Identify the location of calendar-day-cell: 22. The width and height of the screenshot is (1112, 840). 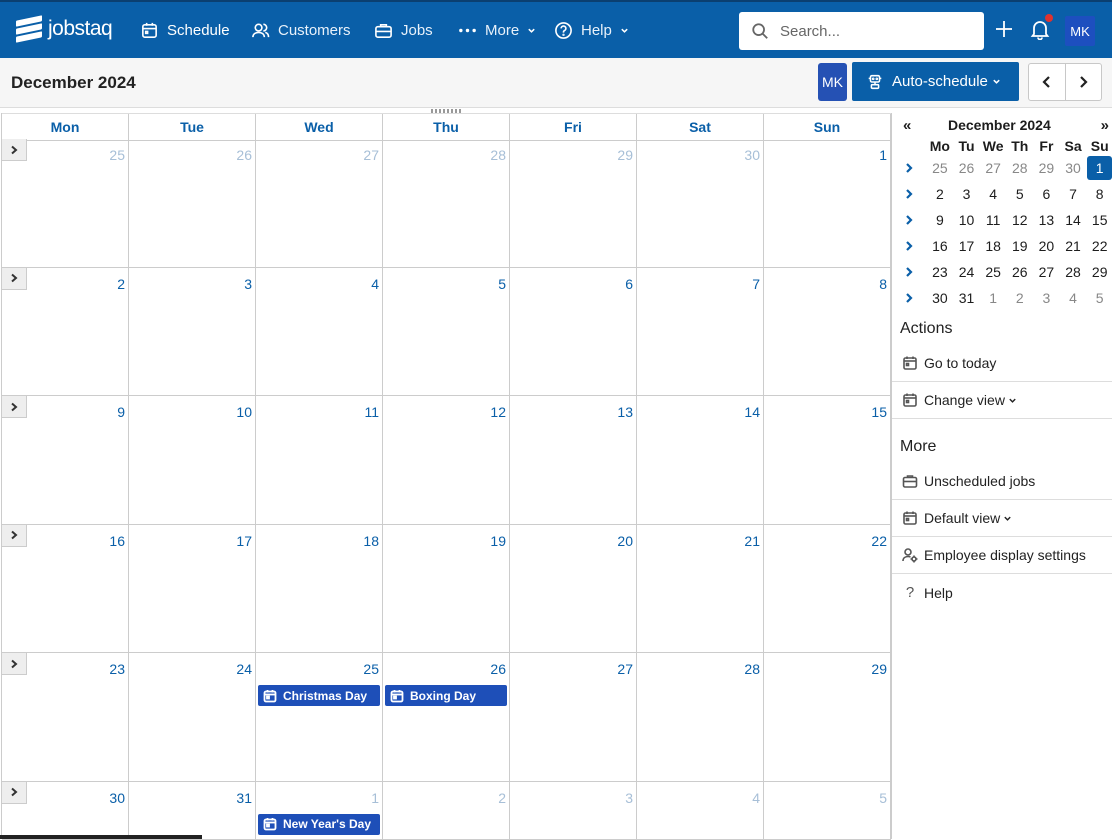
(827, 589).